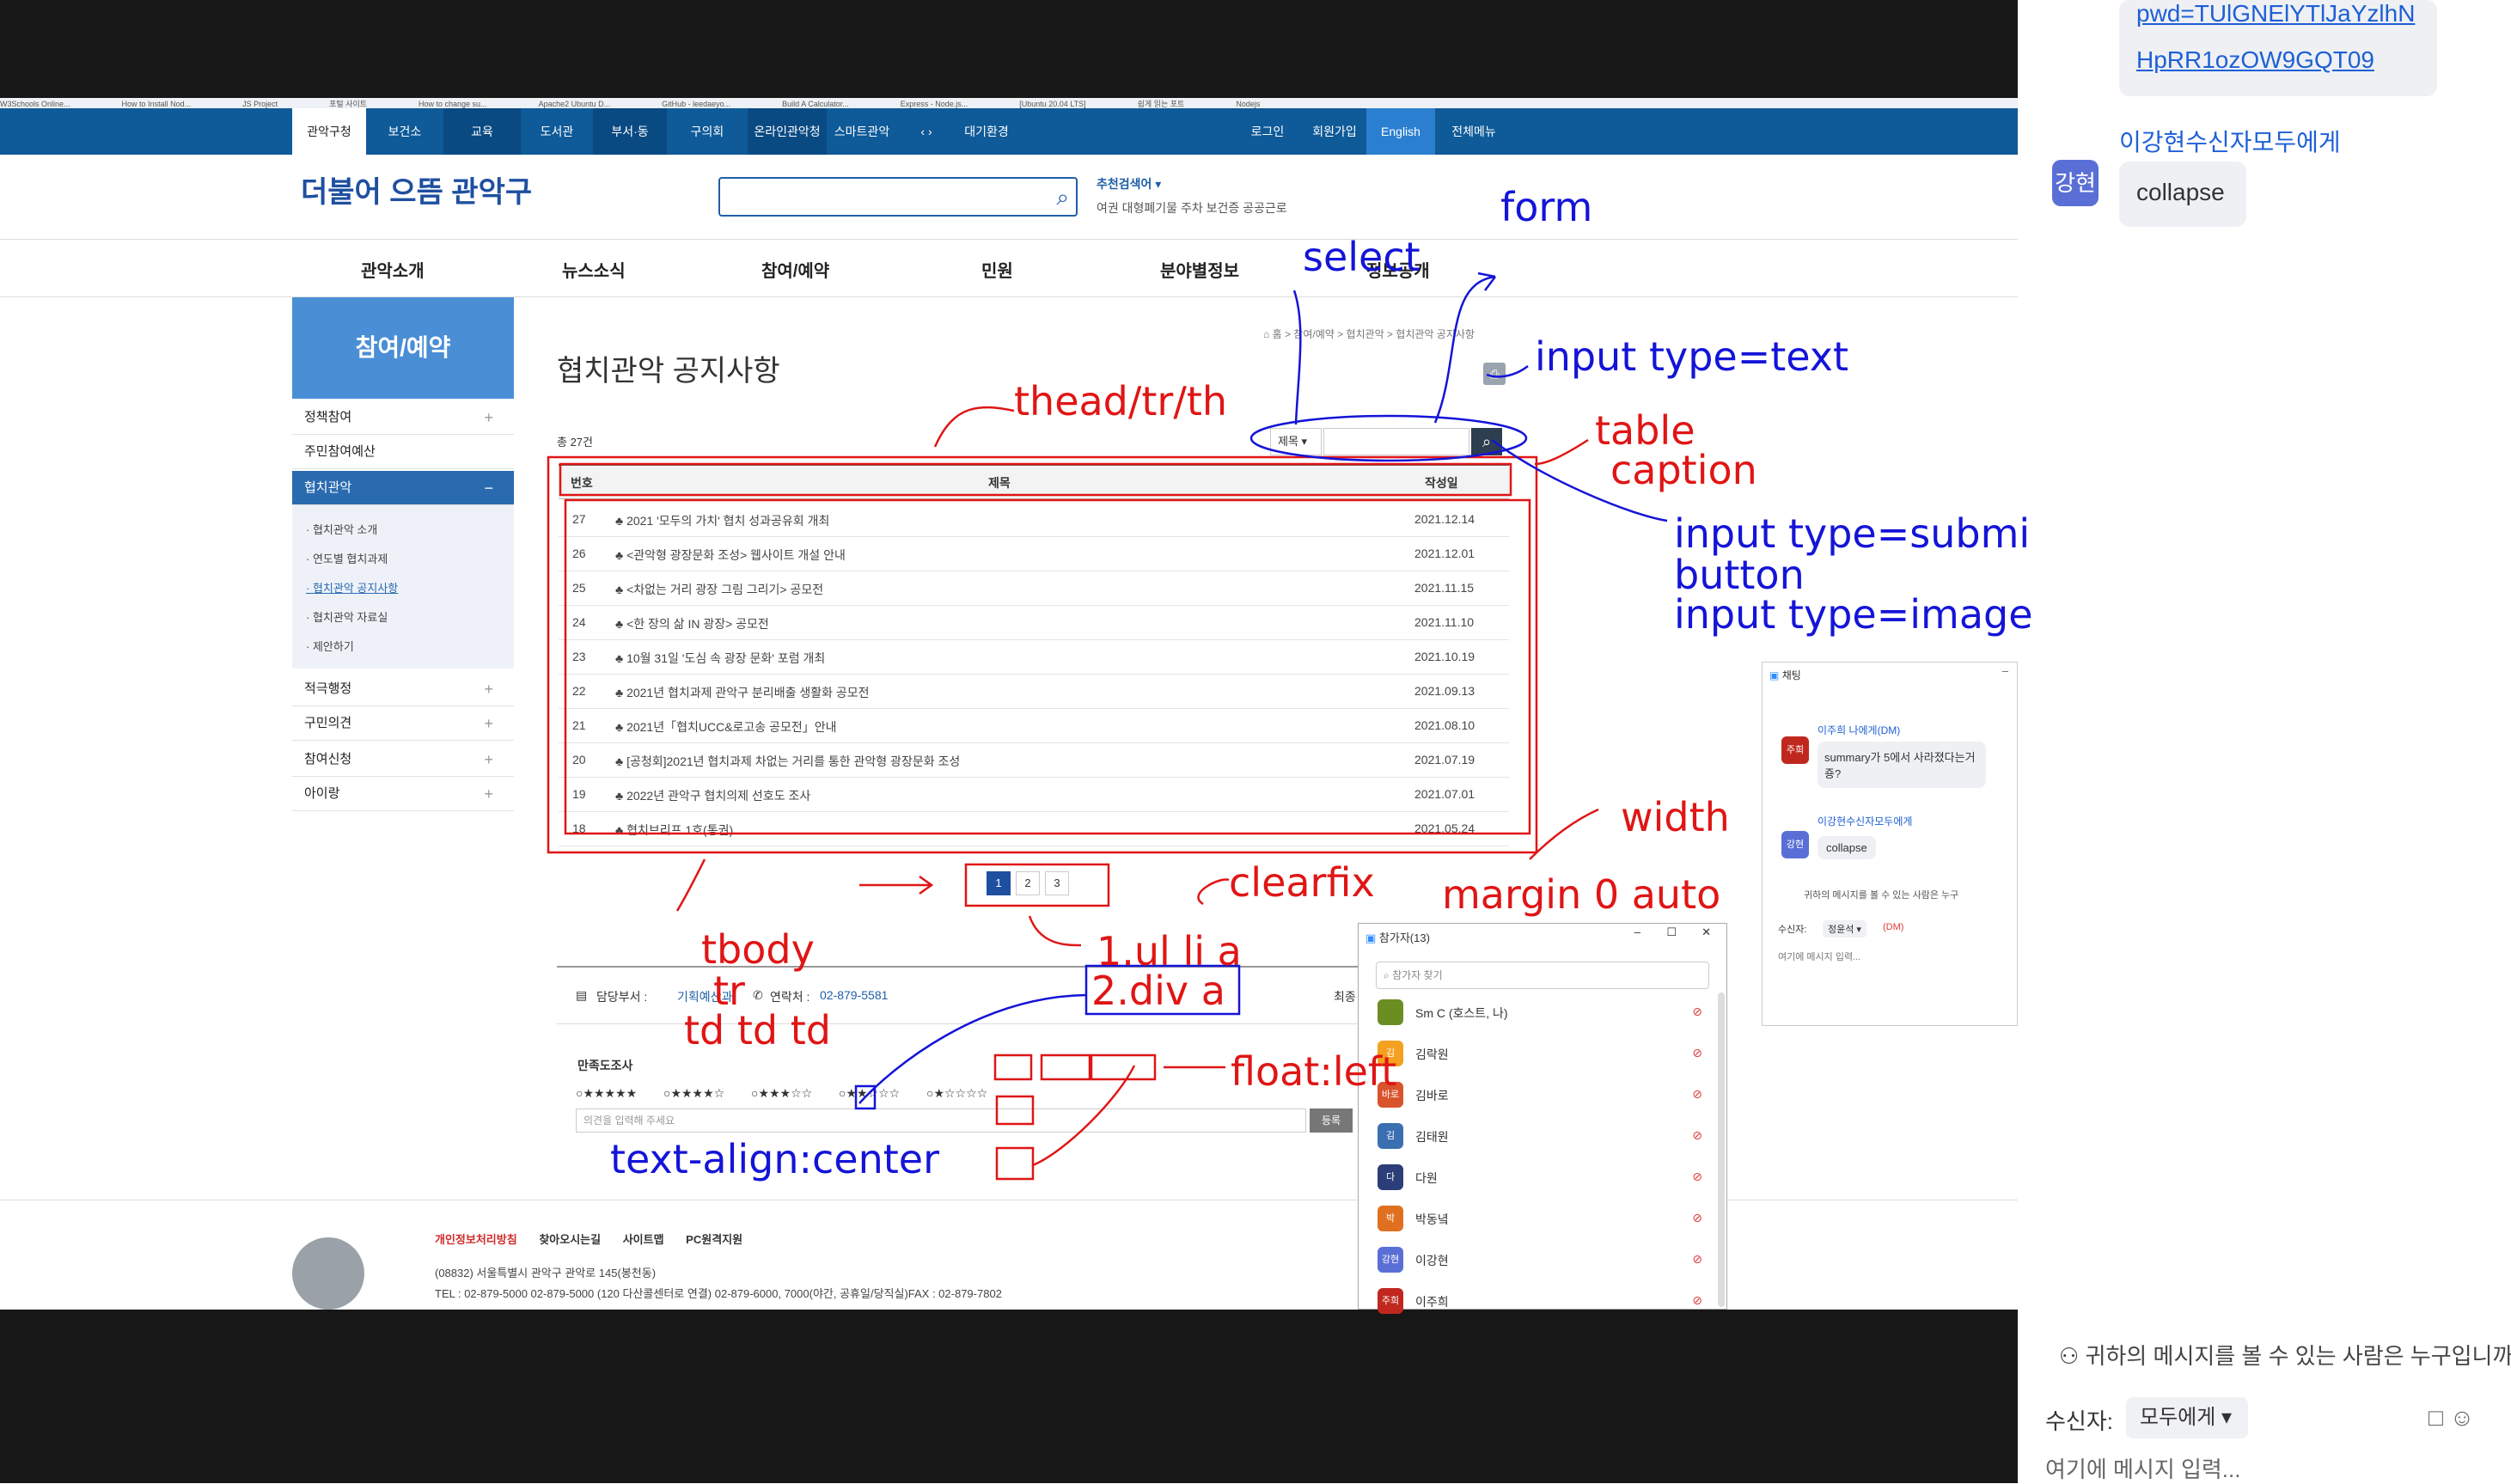 This screenshot has height=1484, width=2511. I want to click on form-ellipse, so click(1388, 438).